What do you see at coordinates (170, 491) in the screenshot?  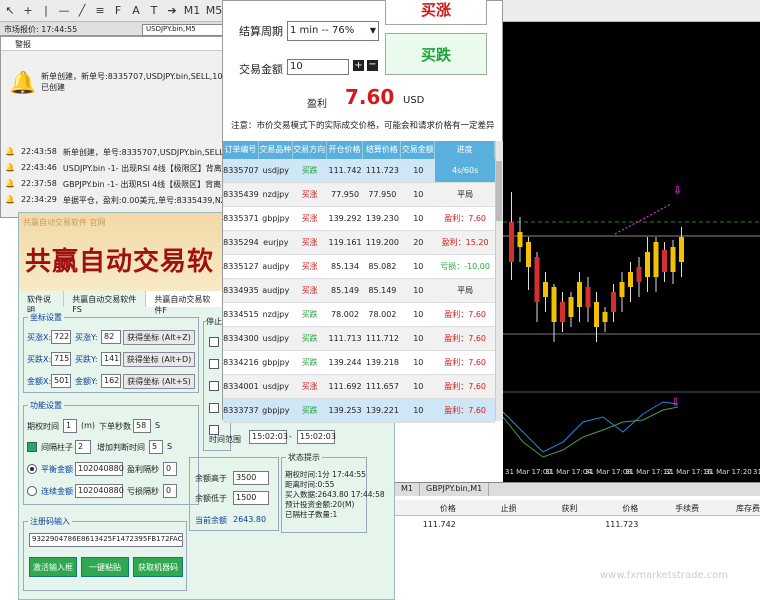 I see `lossgap-input: 0` at bounding box center [170, 491].